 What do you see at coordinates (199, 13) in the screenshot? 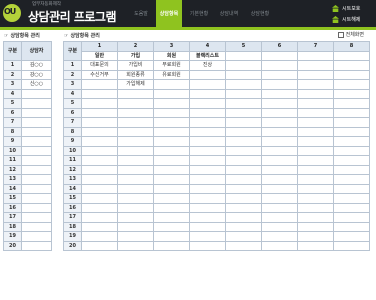
I see `tab-basic-status: 기본현황` at bounding box center [199, 13].